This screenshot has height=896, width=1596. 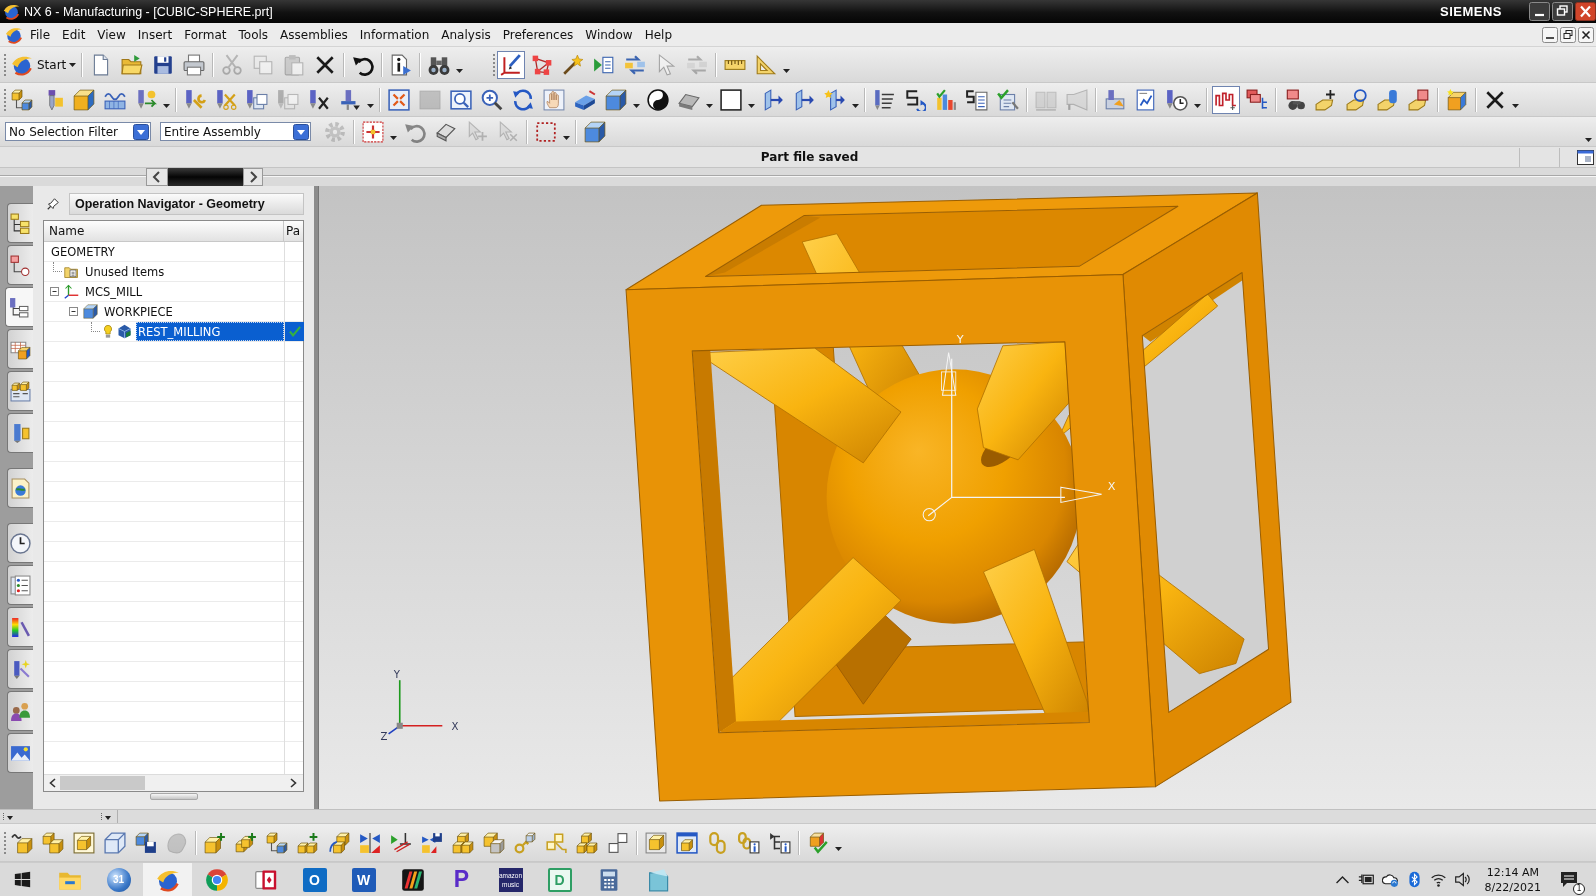 I want to click on chevron-left-icon, so click(x=157, y=177).